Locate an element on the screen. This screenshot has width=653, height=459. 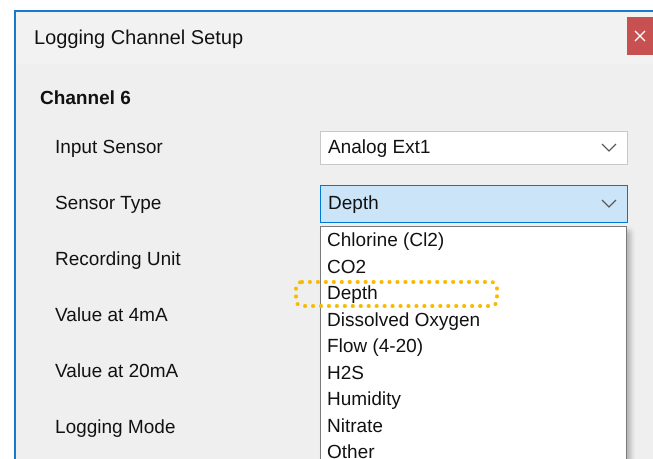
sensor-dropdown: Depth is located at coordinates (474, 204).